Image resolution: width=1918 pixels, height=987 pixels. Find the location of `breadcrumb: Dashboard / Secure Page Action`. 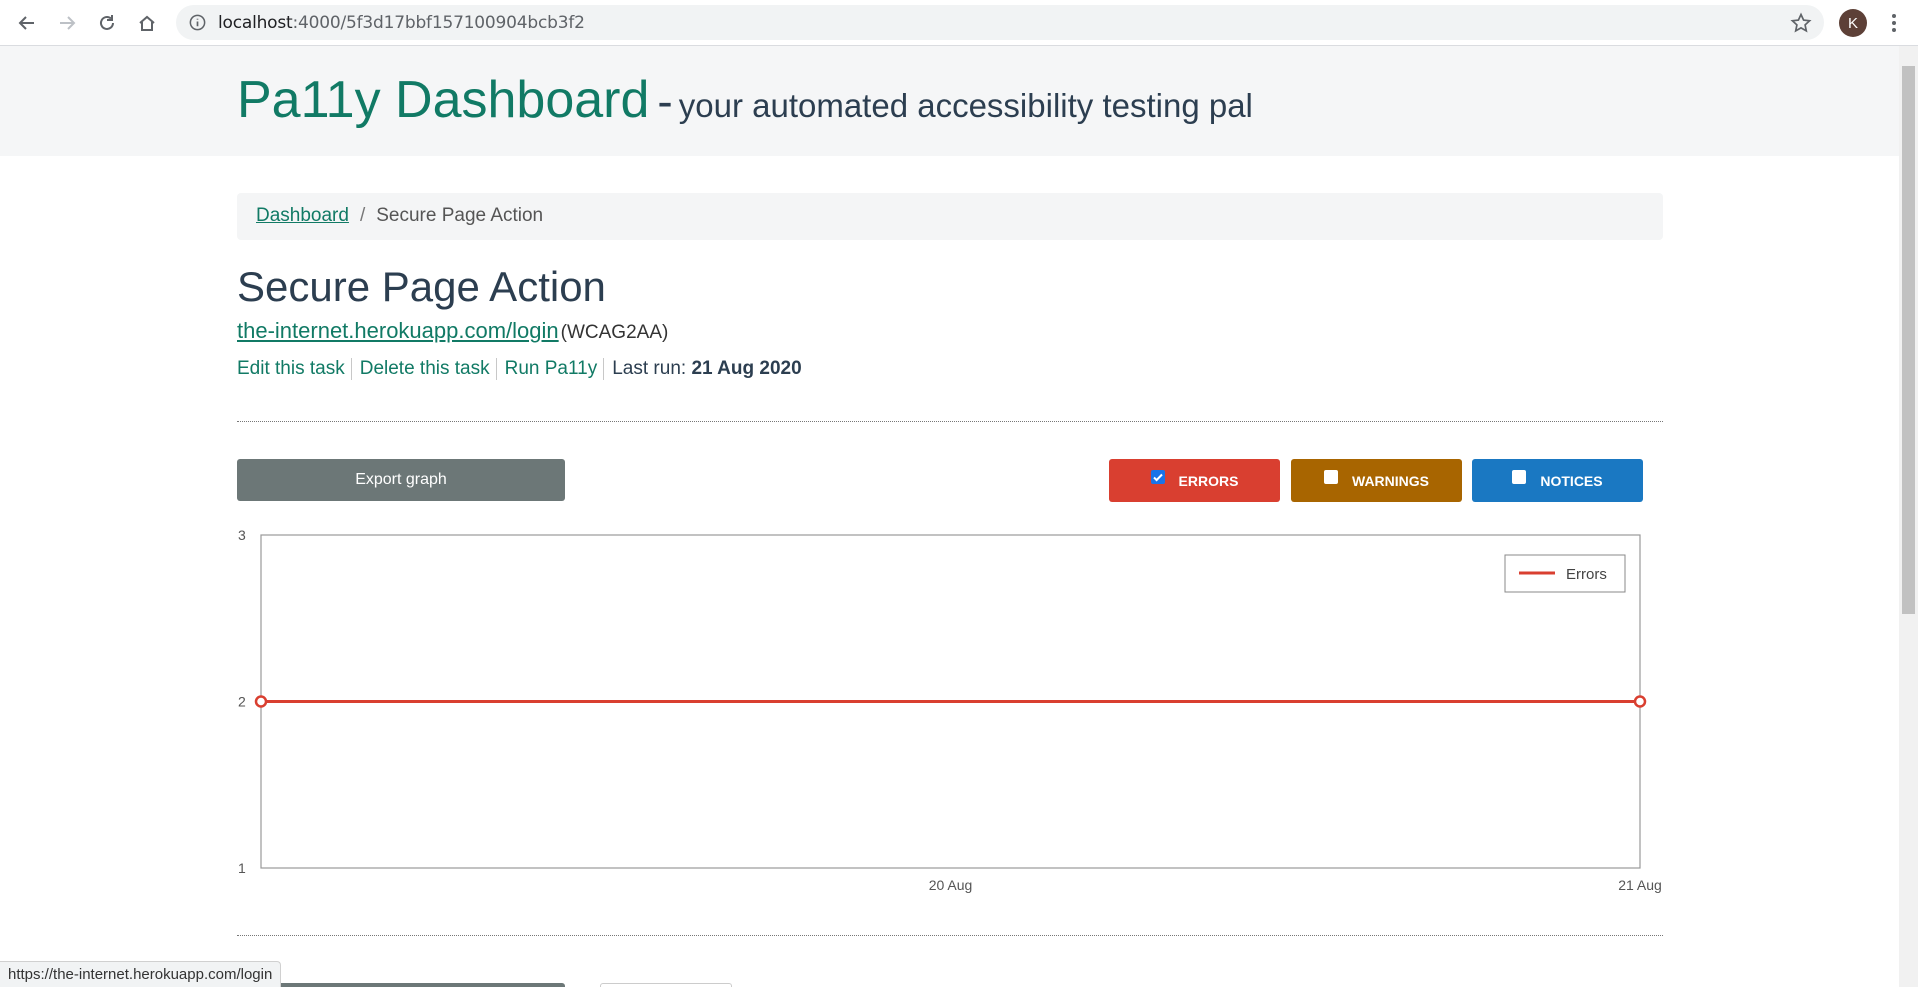

breadcrumb: Dashboard / Secure Page Action is located at coordinates (950, 216).